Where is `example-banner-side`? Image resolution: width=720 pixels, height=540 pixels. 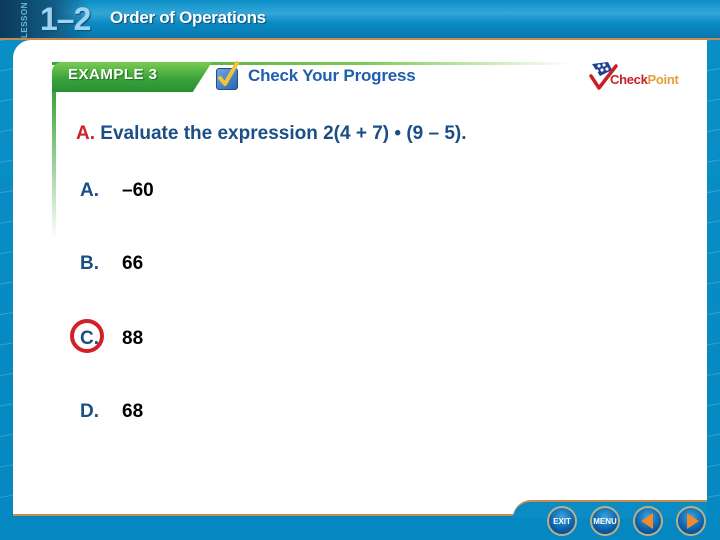
example-banner-side is located at coordinates (54, 165).